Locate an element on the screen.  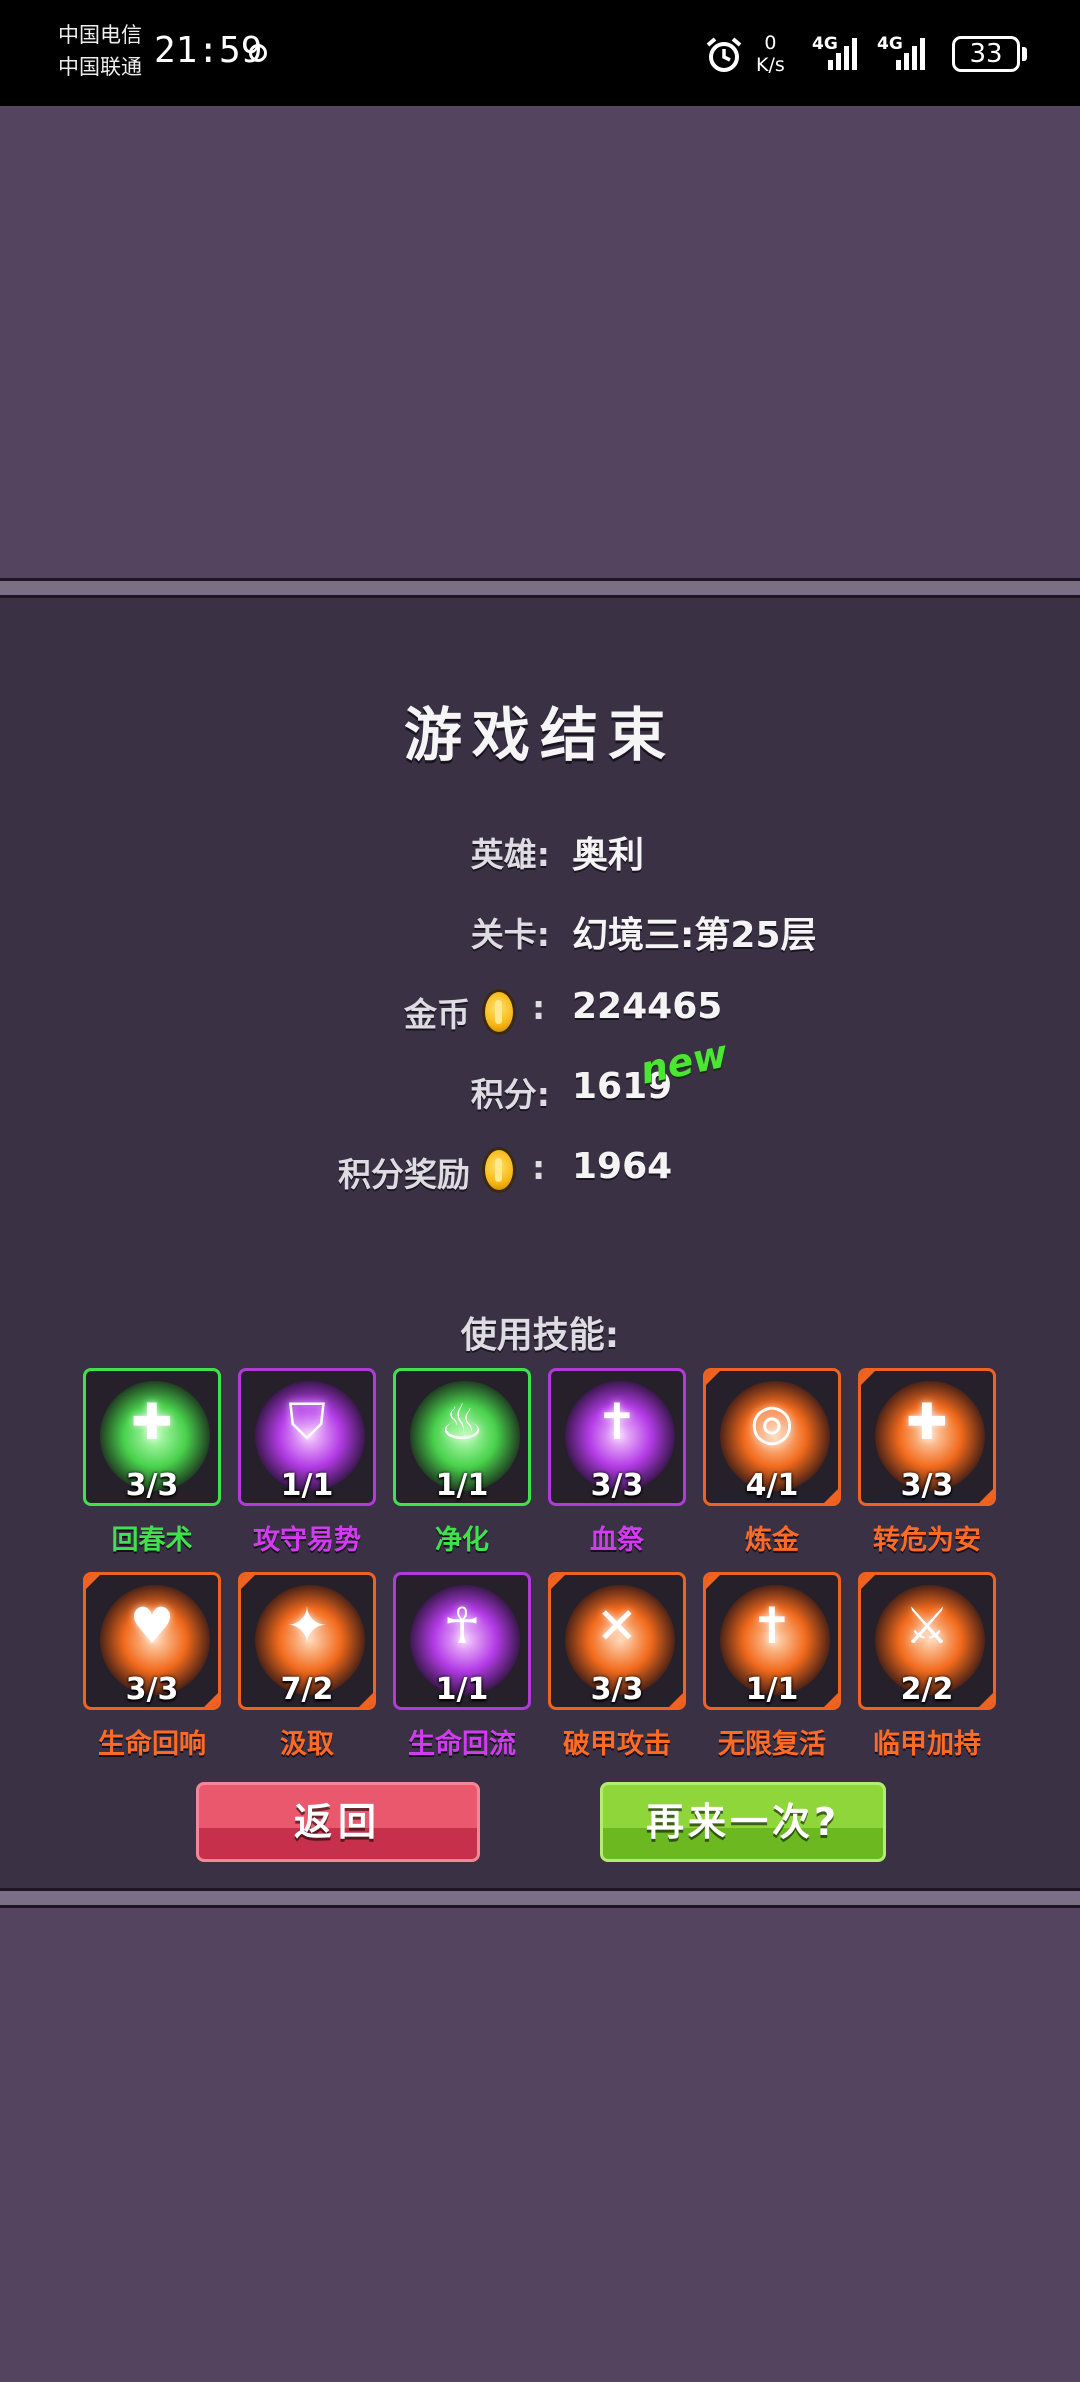
blood-drop-icon: ✝ is located at coordinates (617, 1422).